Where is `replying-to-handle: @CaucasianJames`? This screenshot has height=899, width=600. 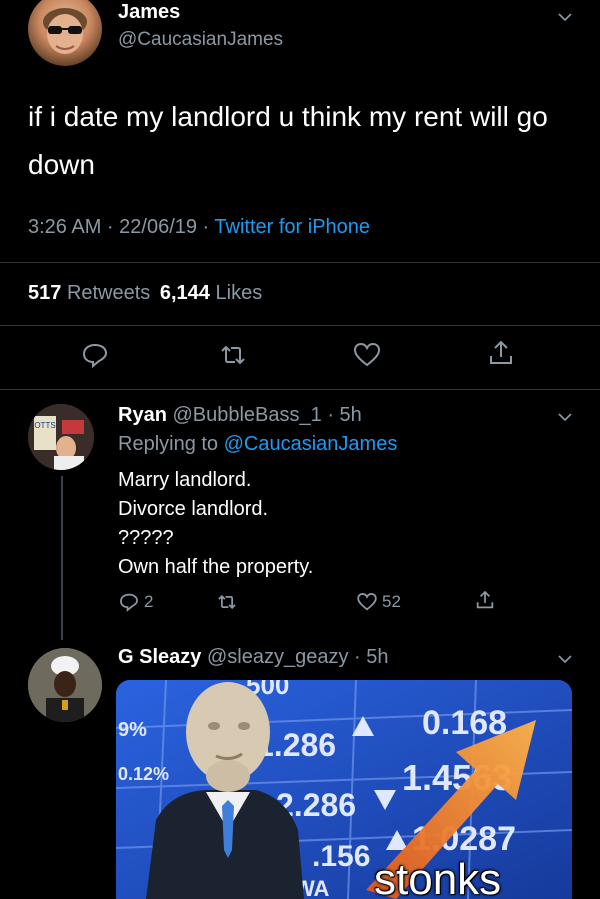 replying-to-handle: @CaucasianJames is located at coordinates (311, 444).